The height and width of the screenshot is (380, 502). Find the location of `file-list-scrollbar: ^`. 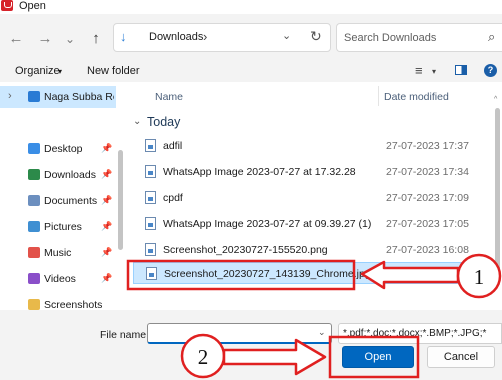

file-list-scrollbar: ^ is located at coordinates (497, 196).